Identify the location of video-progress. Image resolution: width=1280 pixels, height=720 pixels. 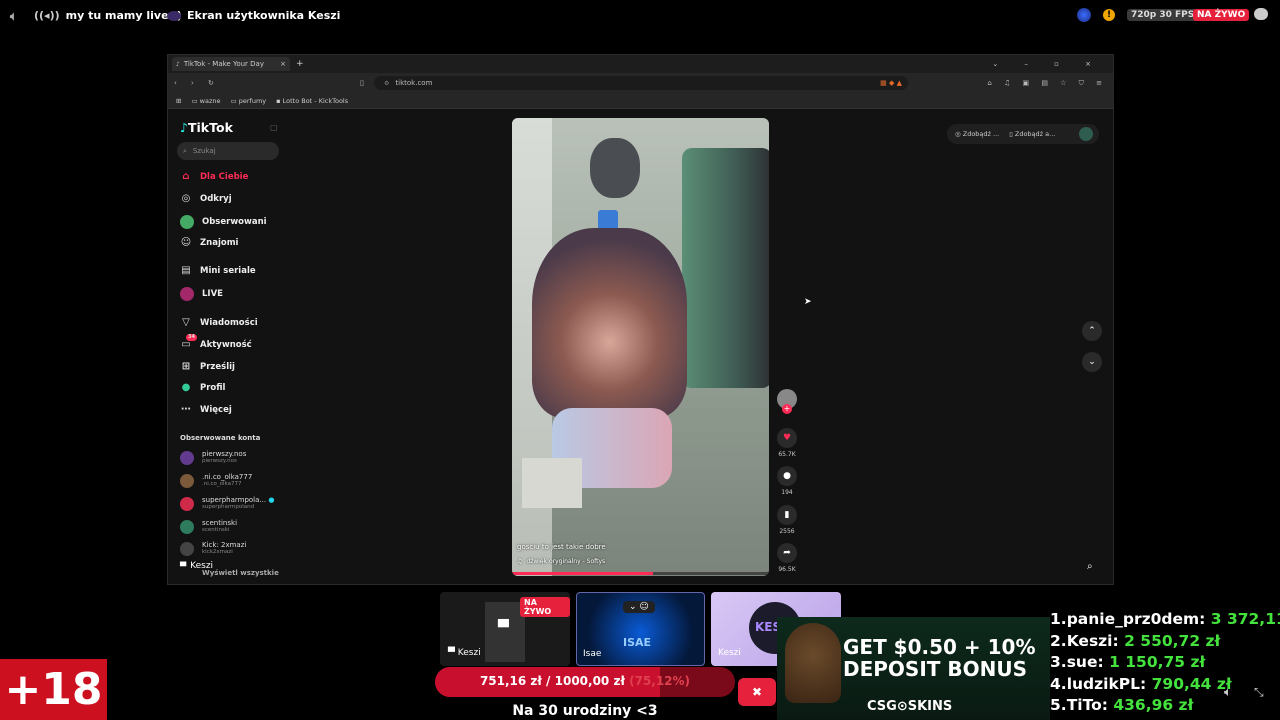
(640, 573).